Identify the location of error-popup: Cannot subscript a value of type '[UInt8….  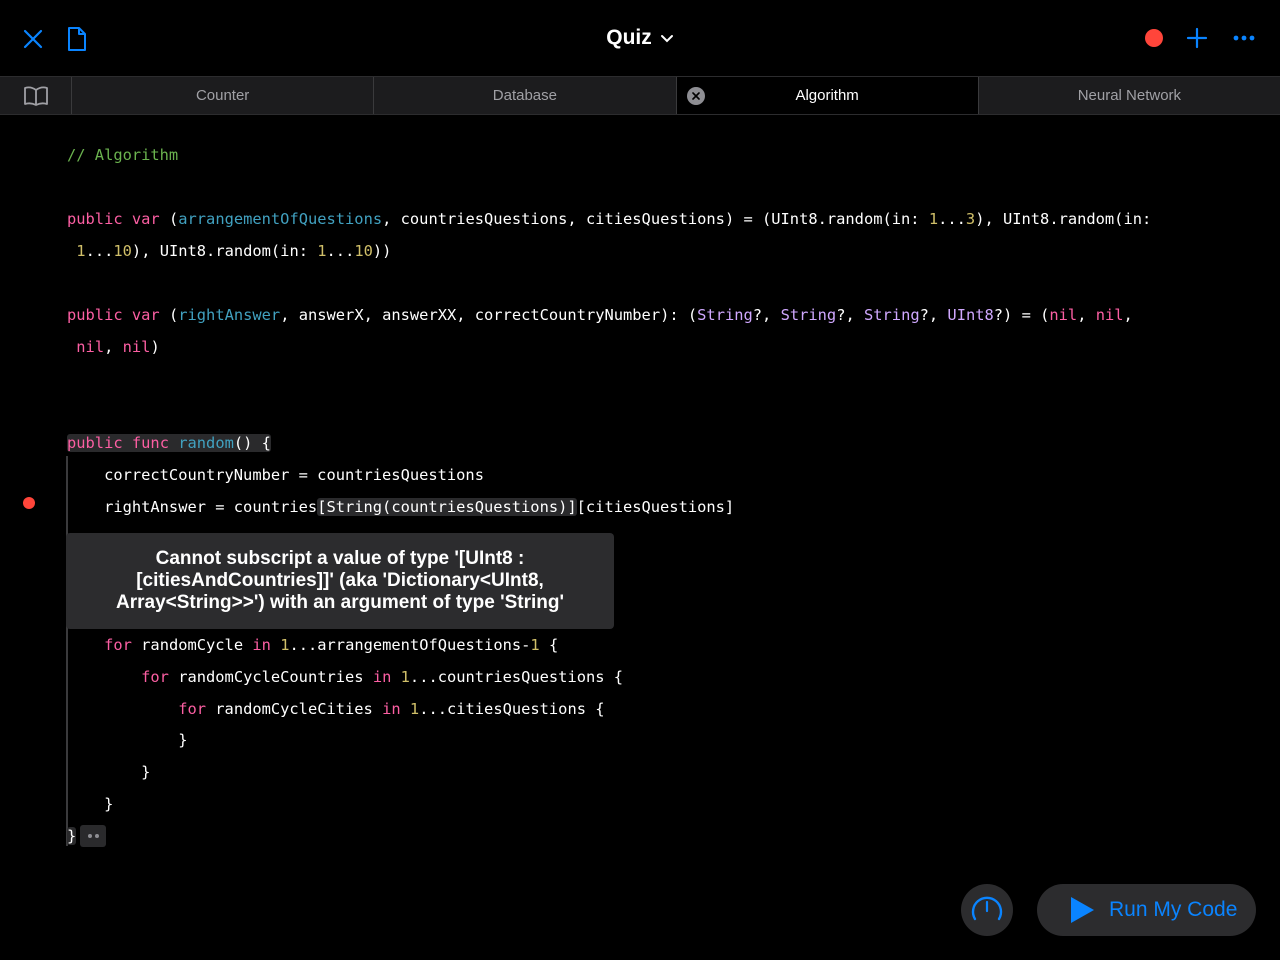
(340, 581).